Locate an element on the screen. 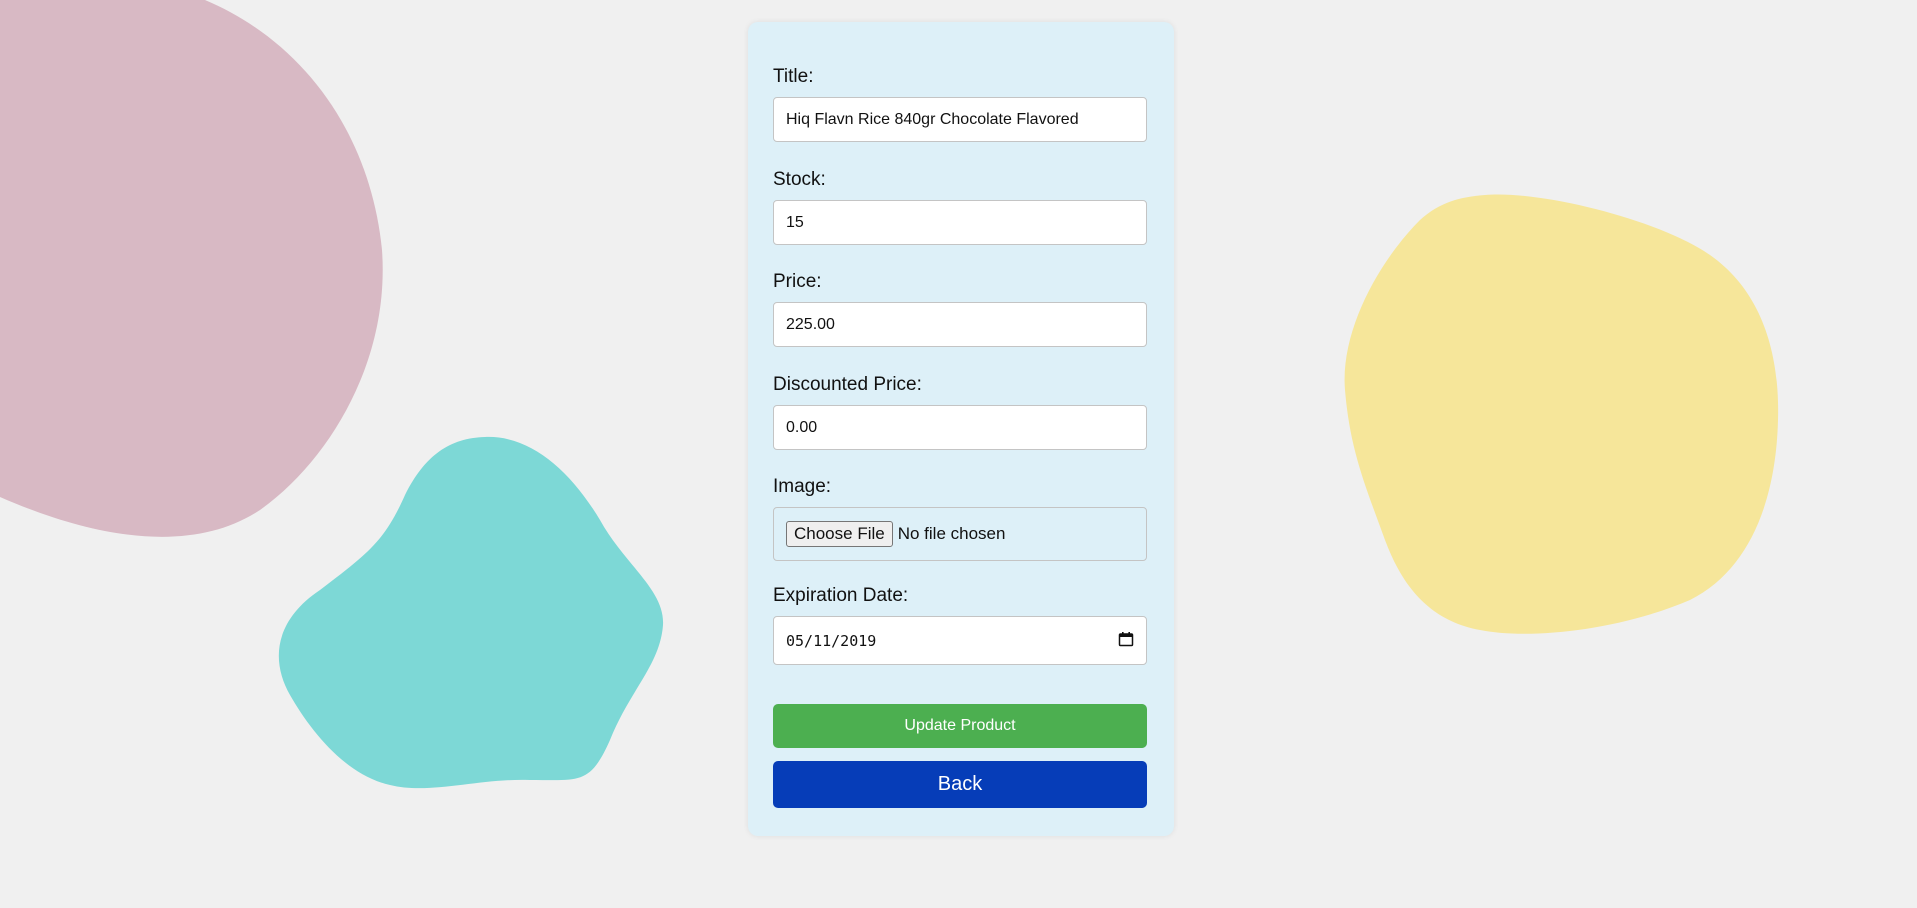  expiration-date-label: Expiration Date: is located at coordinates (841, 595).